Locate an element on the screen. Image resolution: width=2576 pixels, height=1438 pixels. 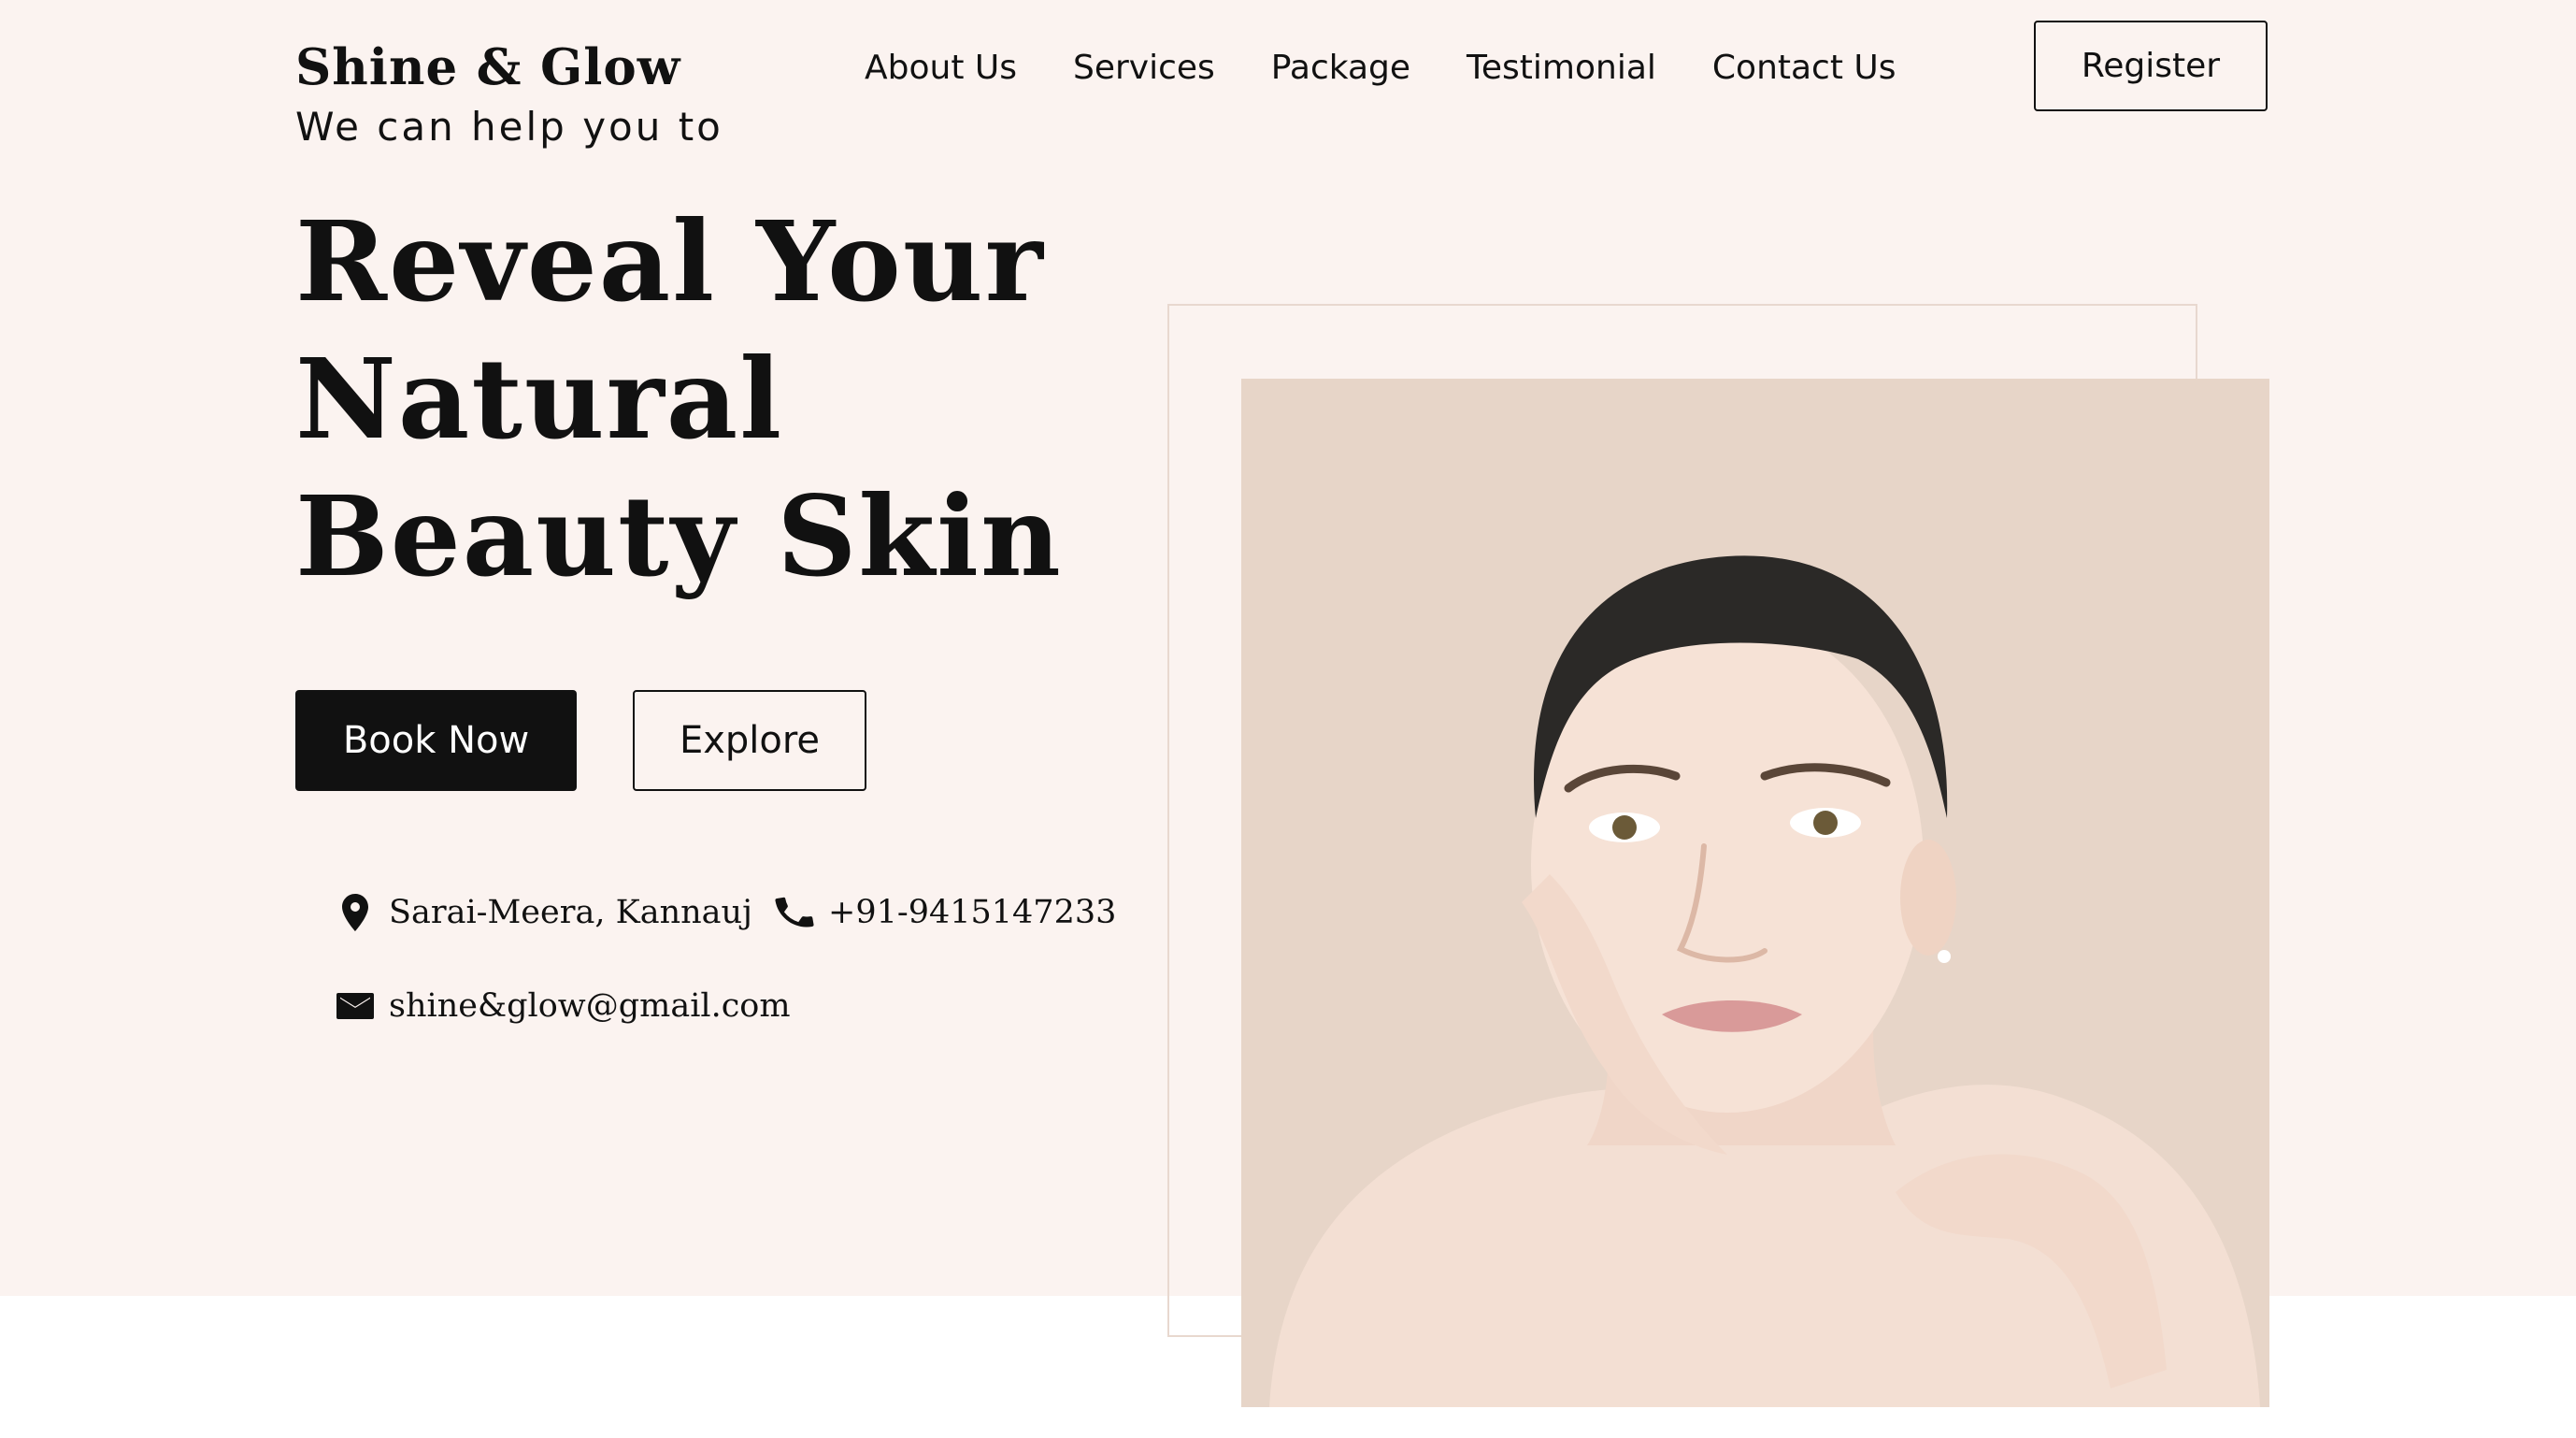
phone-text: +91-9415147233 is located at coordinates (972, 912).